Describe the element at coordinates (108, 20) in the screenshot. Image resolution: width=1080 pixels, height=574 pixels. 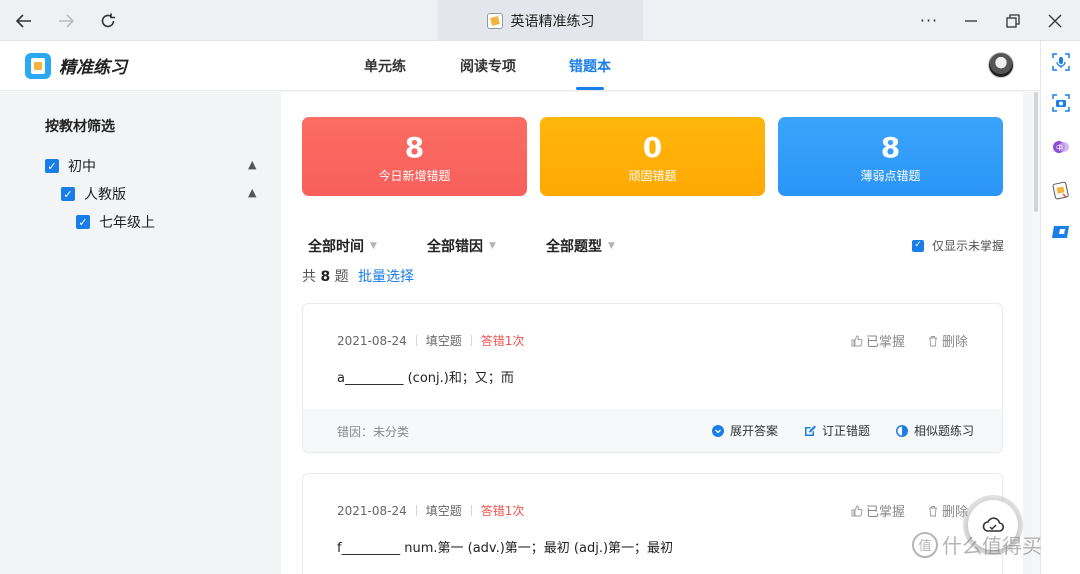
I see `refresh-icon` at that location.